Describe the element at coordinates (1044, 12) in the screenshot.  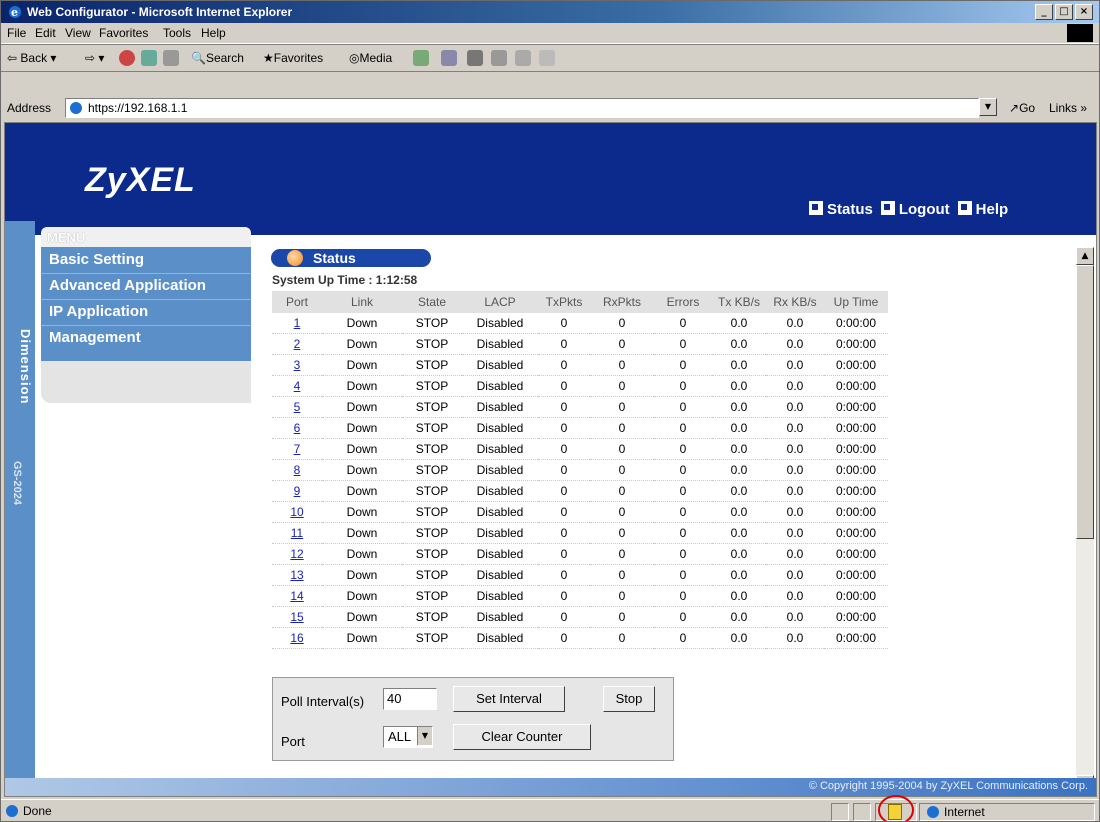
I see `minimize-button: _` at that location.